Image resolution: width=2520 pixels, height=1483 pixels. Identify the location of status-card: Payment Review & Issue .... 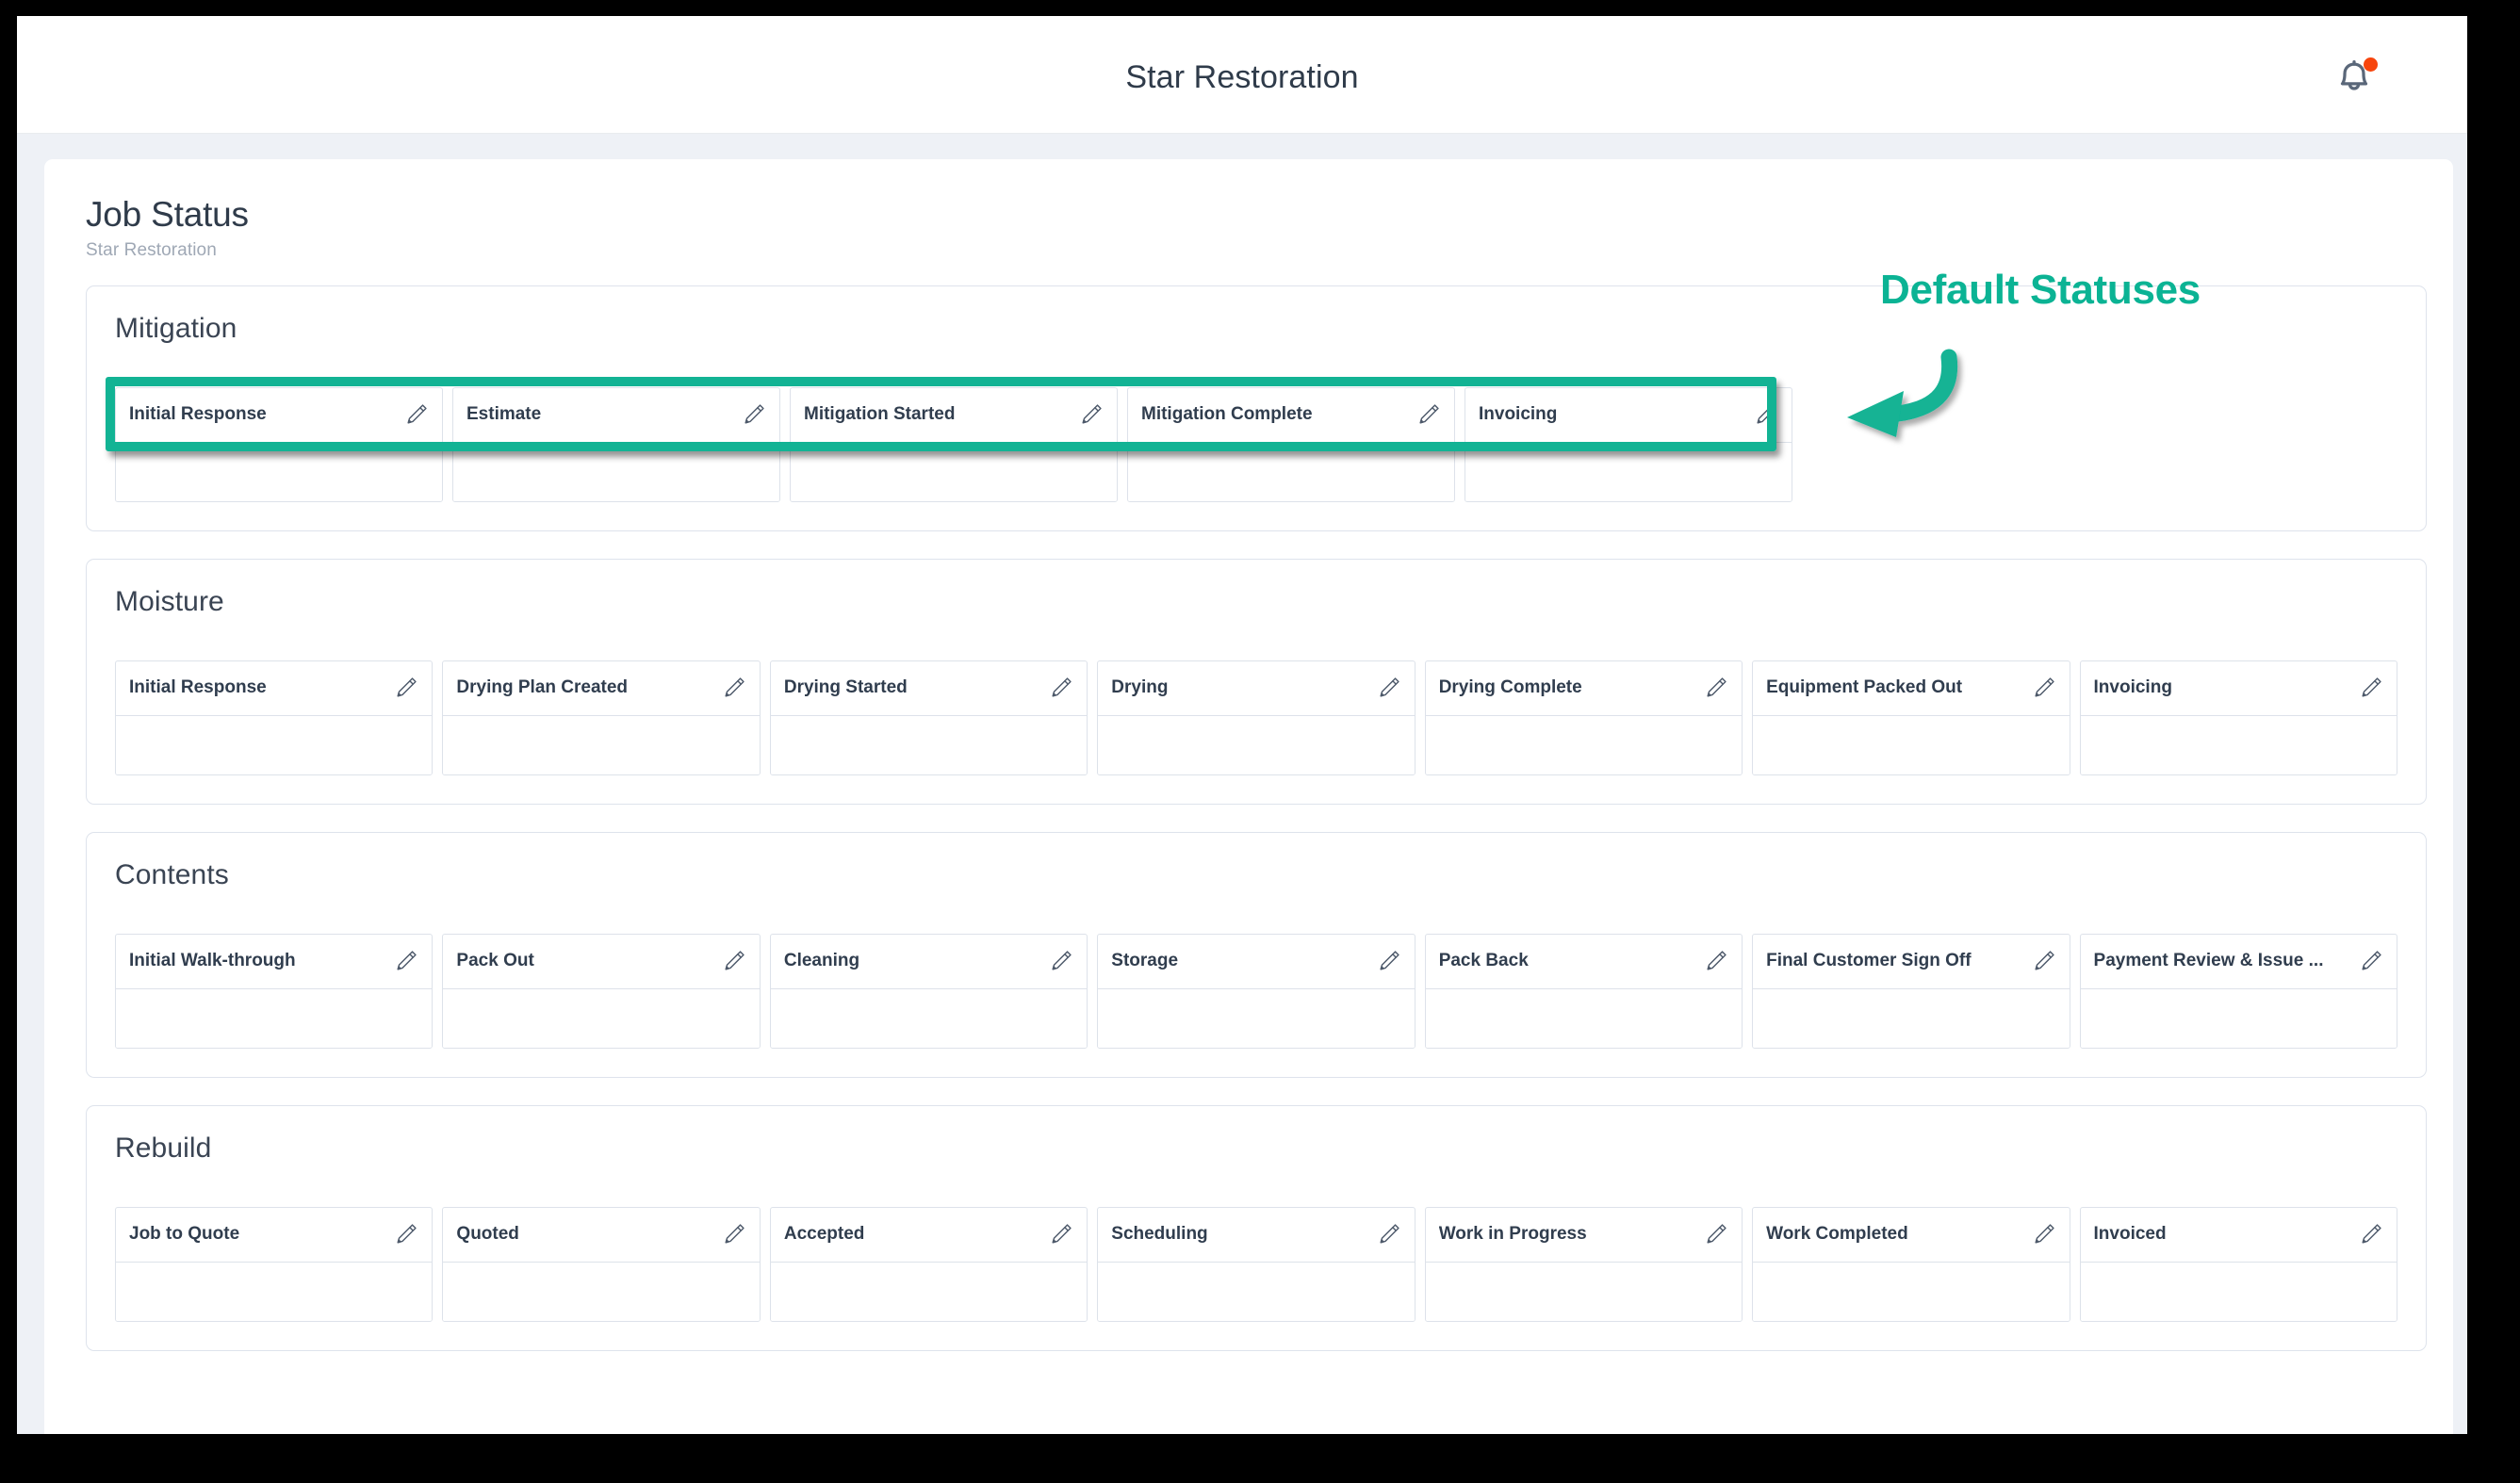
(2238, 991).